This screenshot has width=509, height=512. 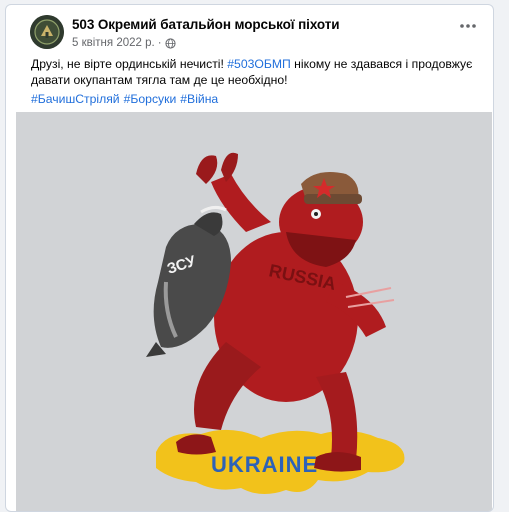 I want to click on page-avatar, so click(x=47, y=32).